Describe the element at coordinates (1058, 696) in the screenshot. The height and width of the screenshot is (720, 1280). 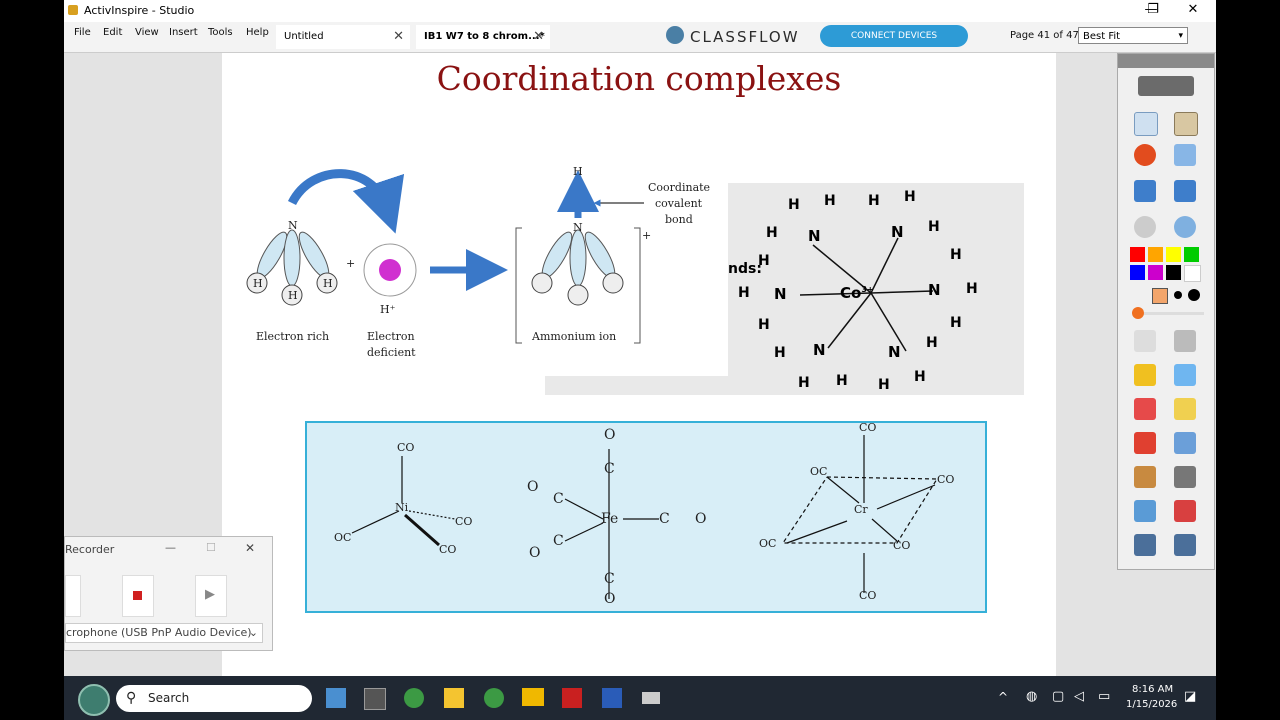
I see `display-icon: ▢` at that location.